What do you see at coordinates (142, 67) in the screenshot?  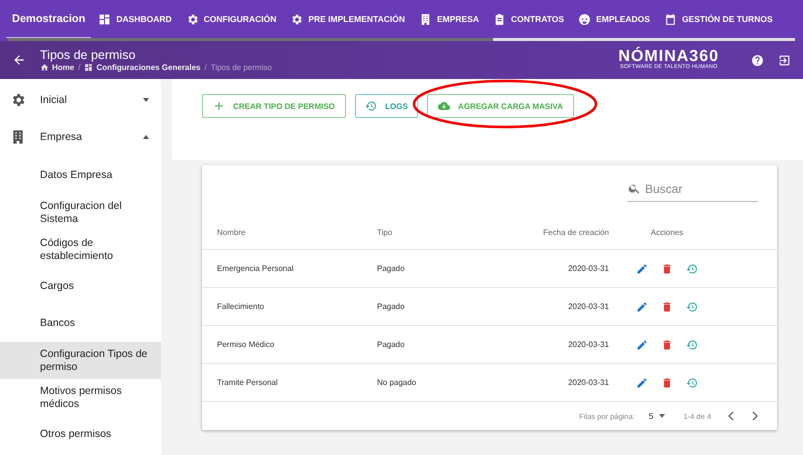 I see `breadcrumb-link: Configuraciones Generales` at bounding box center [142, 67].